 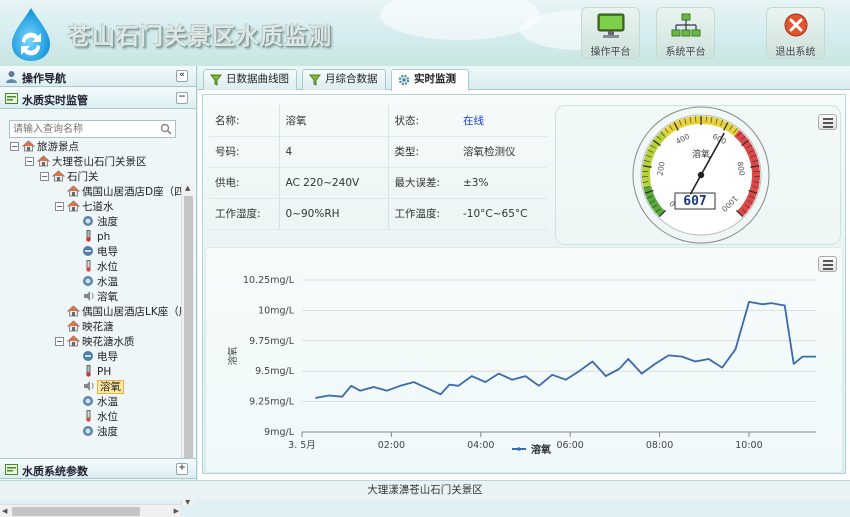 I want to click on x-tick-label: 3. 5月, so click(x=302, y=445).